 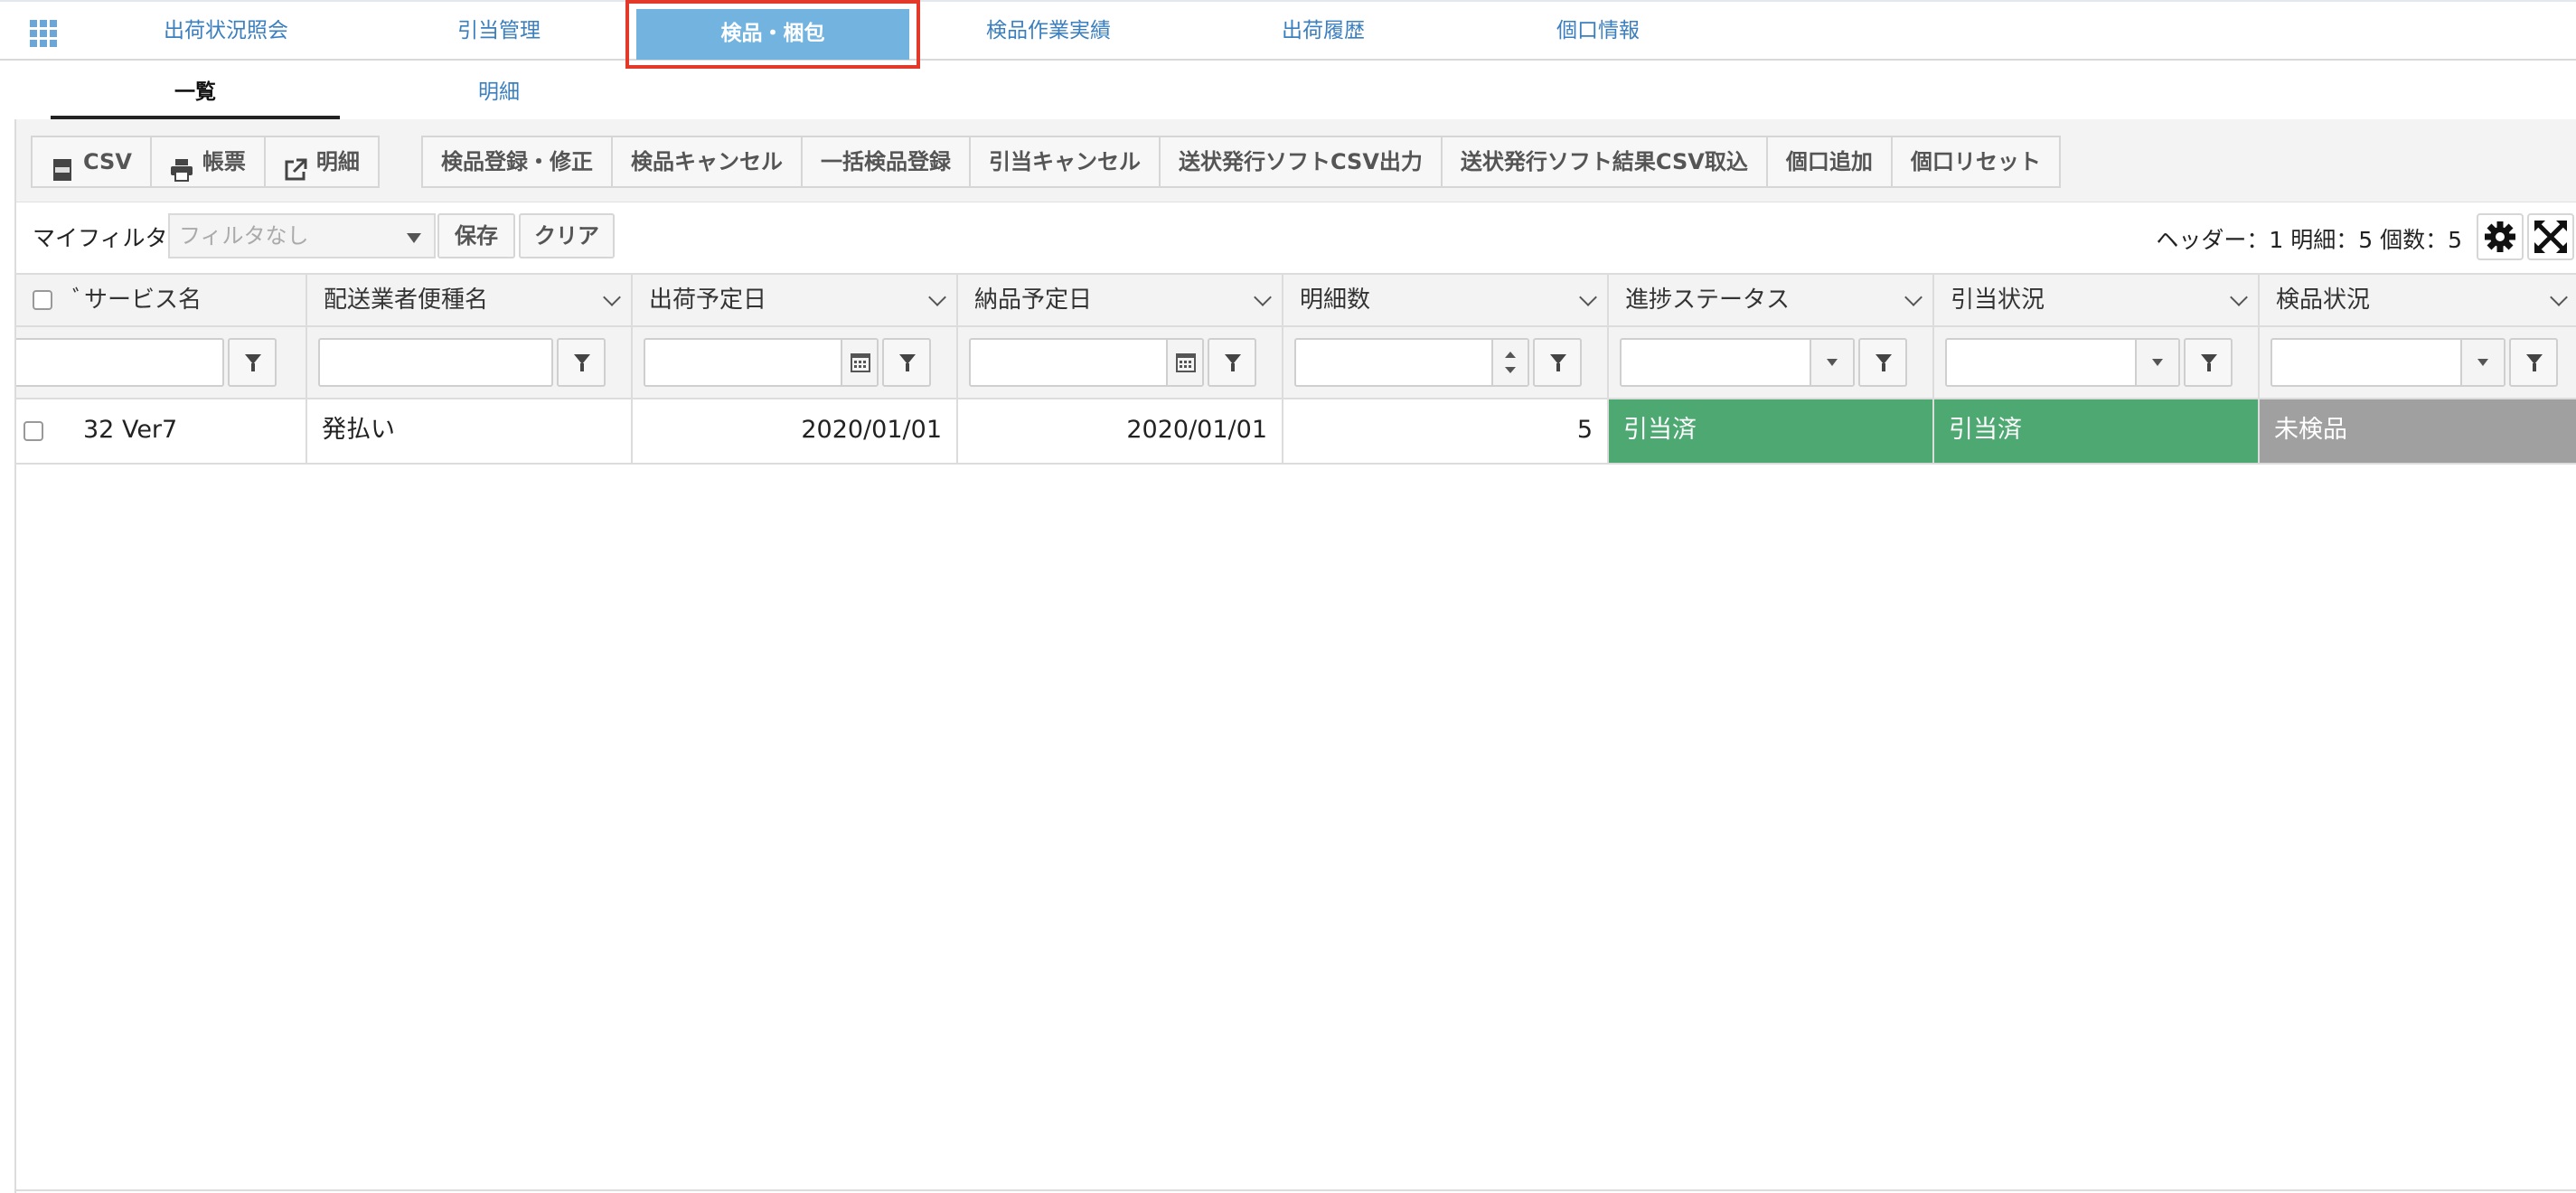 What do you see at coordinates (120, 362) in the screenshot?
I see `service-filter-input` at bounding box center [120, 362].